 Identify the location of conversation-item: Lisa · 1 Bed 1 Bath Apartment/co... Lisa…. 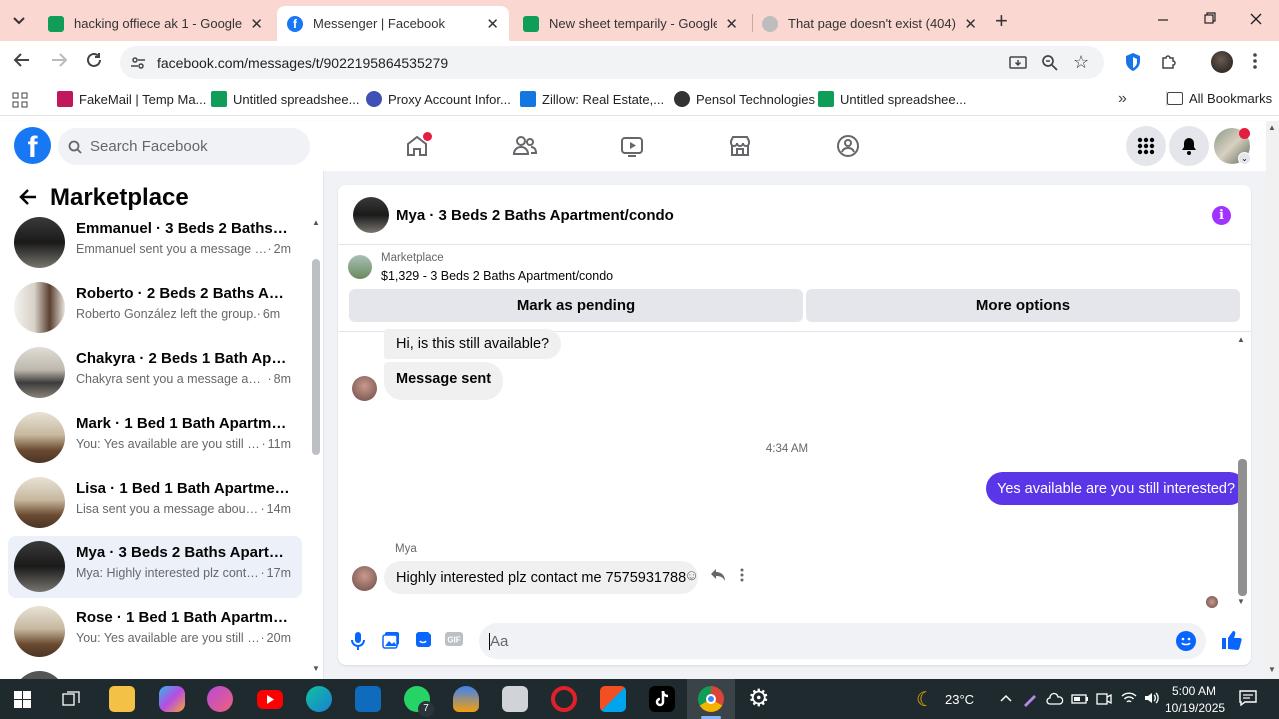
(155, 503).